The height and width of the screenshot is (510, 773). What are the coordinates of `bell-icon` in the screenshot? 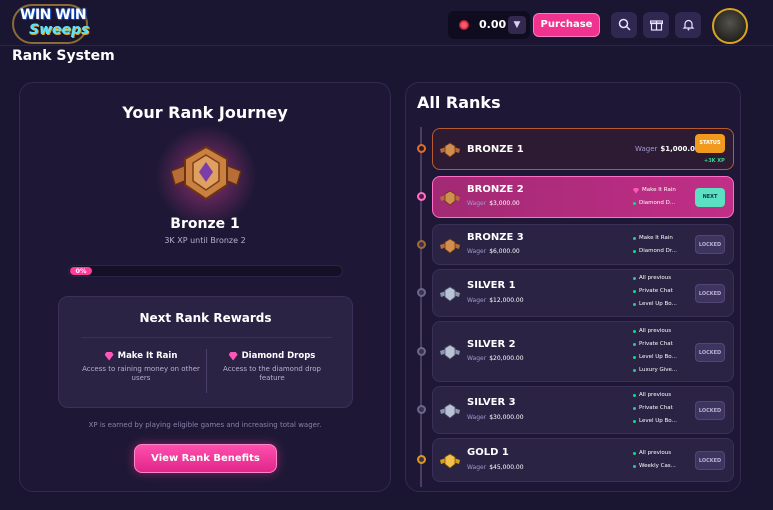 It's located at (688, 25).